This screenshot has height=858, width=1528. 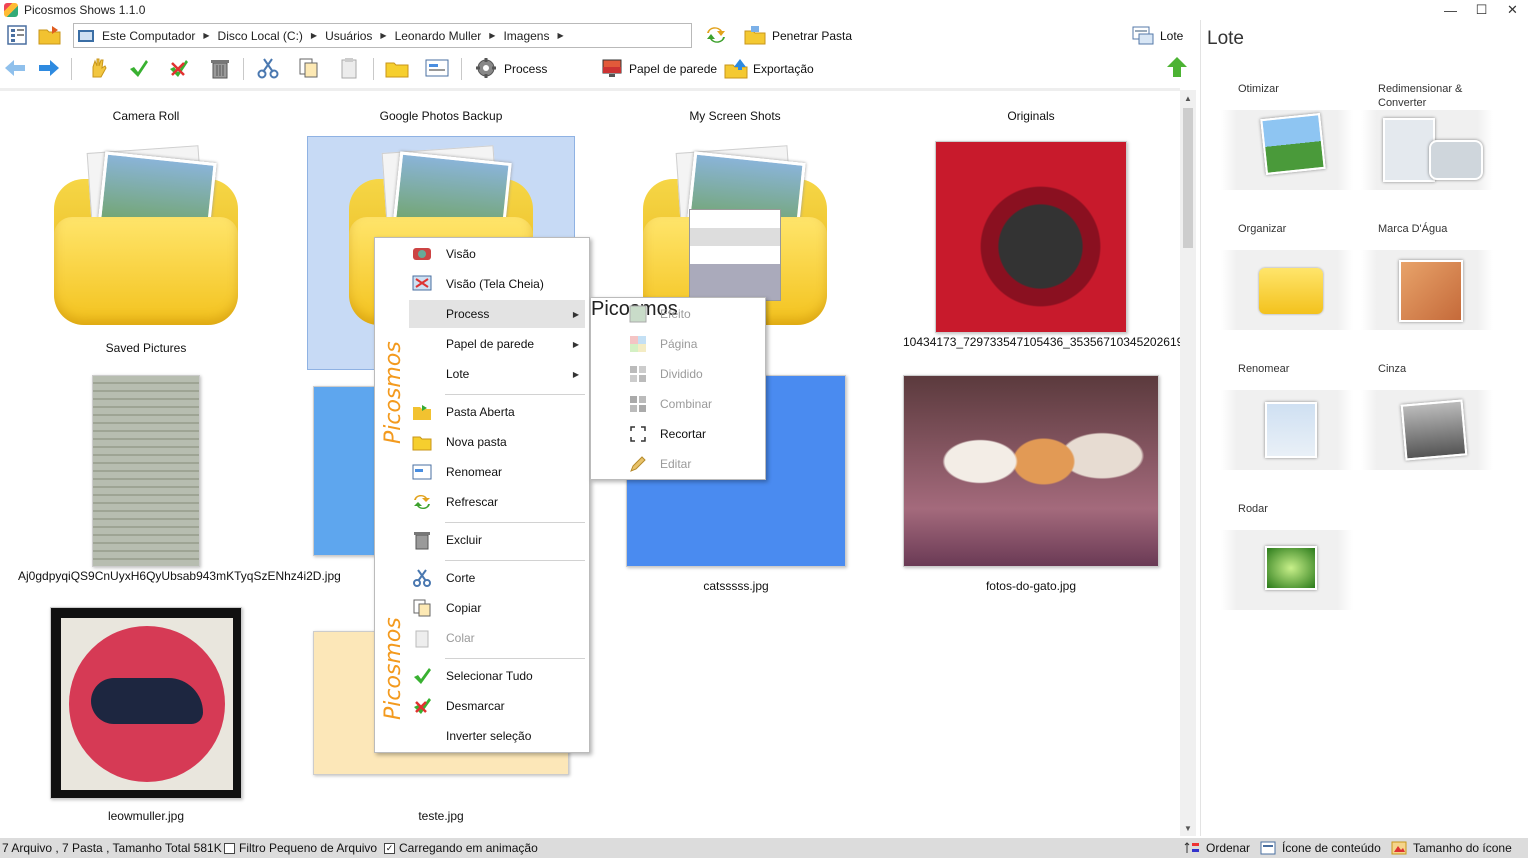 What do you see at coordinates (497, 736) in the screenshot?
I see `menu-item-inverter-selecao: Inverter seleção` at bounding box center [497, 736].